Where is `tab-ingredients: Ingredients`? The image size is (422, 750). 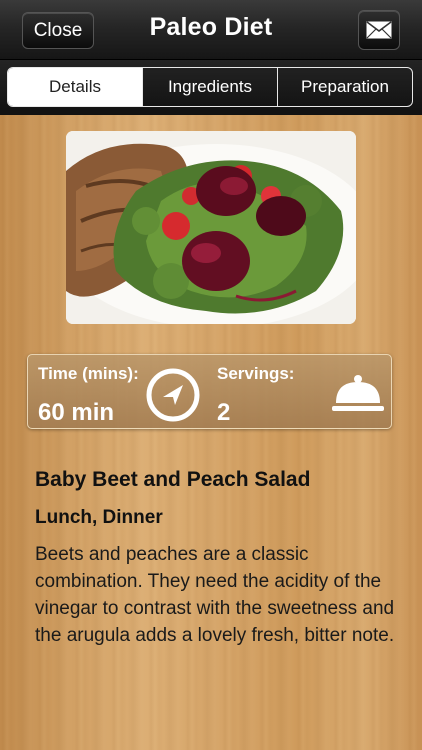 tab-ingredients: Ingredients is located at coordinates (210, 87).